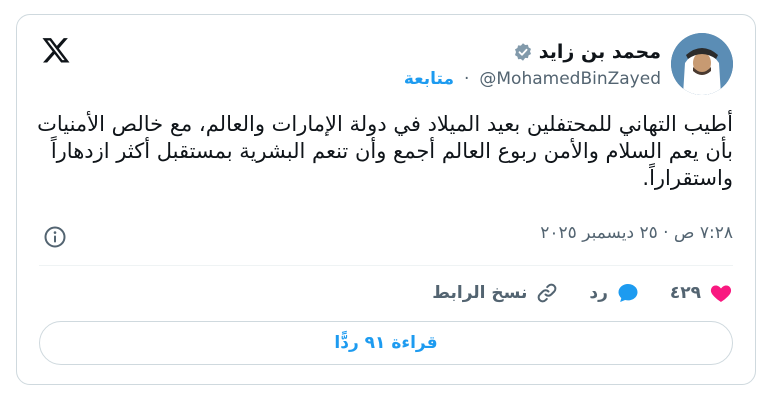 This screenshot has height=408, width=768. What do you see at coordinates (480, 293) in the screenshot?
I see `copy-link-label: نسخ الرابط` at bounding box center [480, 293].